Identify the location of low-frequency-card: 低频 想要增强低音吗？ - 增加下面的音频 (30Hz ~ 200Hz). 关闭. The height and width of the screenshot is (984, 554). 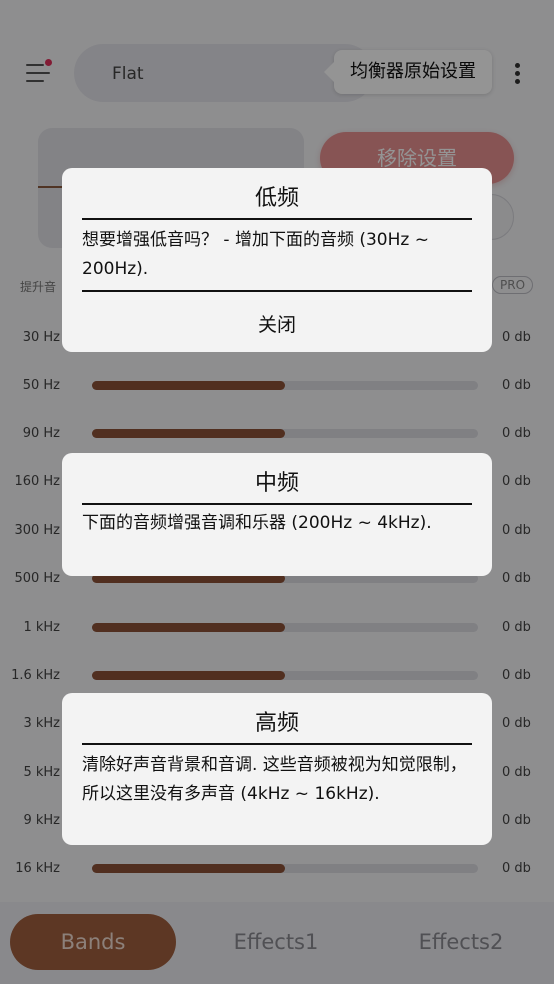
(277, 260).